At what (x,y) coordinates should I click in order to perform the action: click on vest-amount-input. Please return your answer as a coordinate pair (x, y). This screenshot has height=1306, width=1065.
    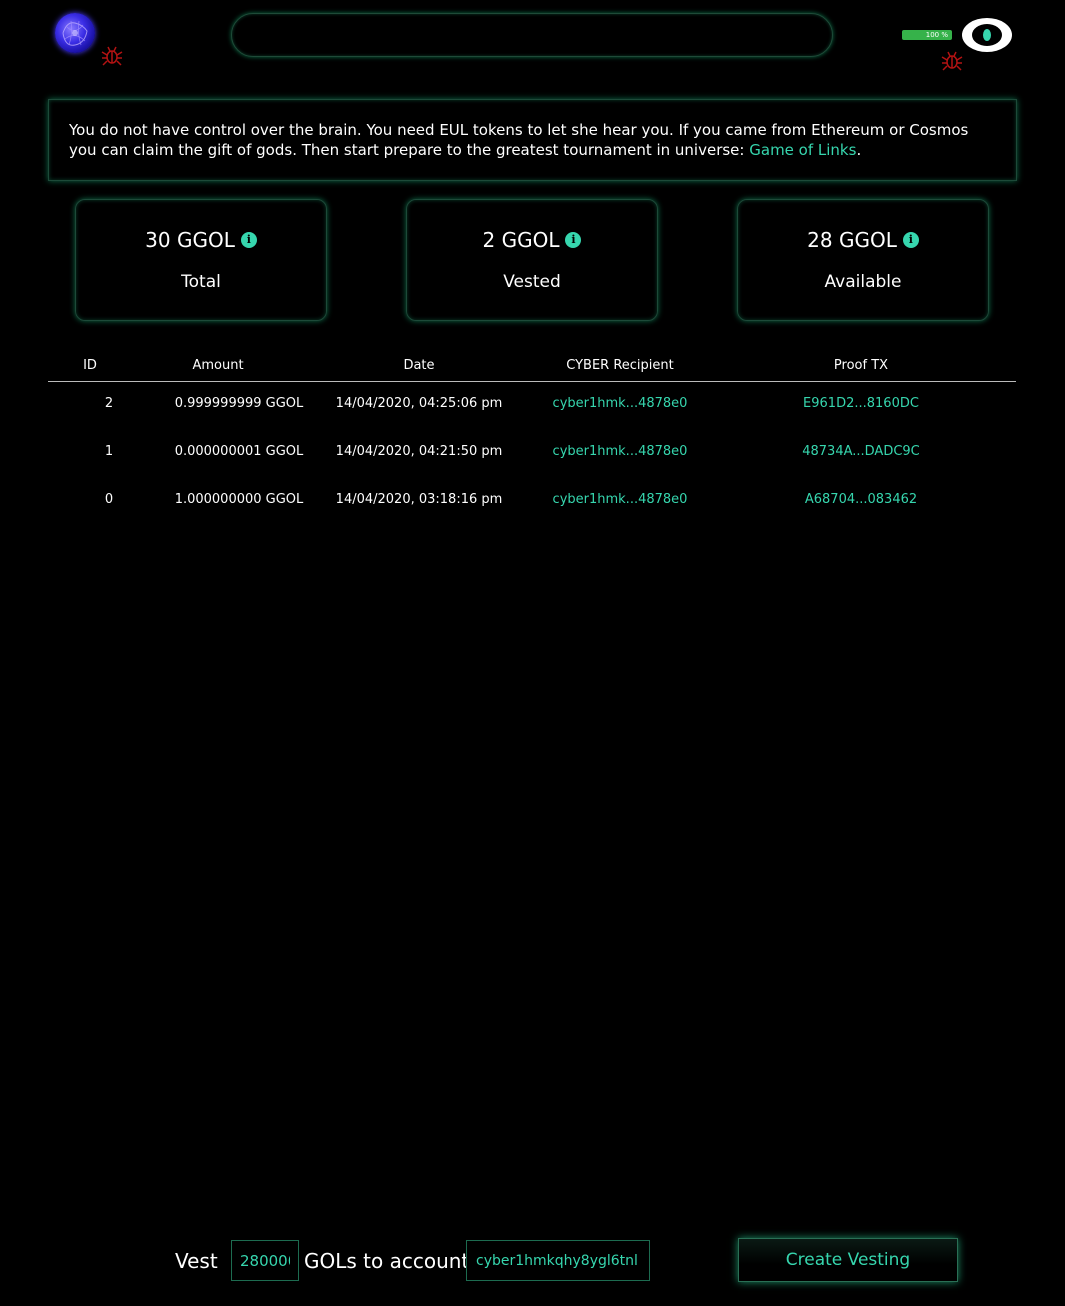
    Looking at the image, I should click on (265, 1260).